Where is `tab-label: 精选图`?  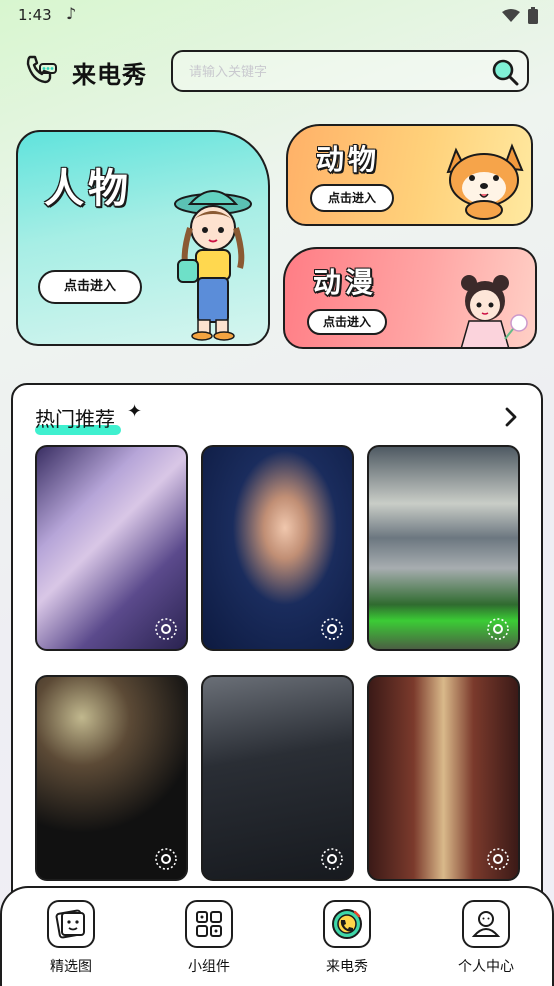
tab-label: 精选图 is located at coordinates (71, 967).